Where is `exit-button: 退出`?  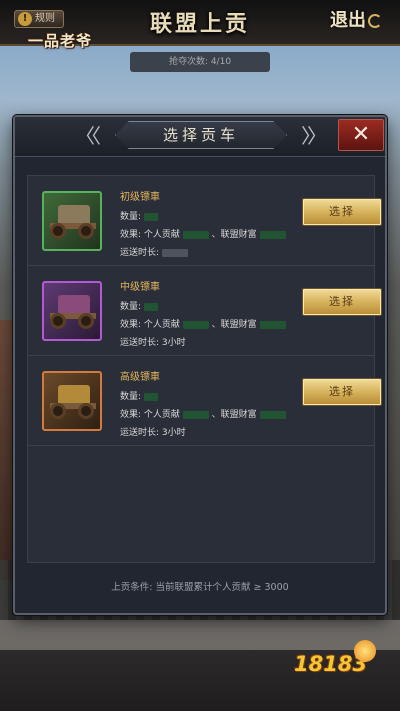 exit-button: 退出 is located at coordinates (362, 21).